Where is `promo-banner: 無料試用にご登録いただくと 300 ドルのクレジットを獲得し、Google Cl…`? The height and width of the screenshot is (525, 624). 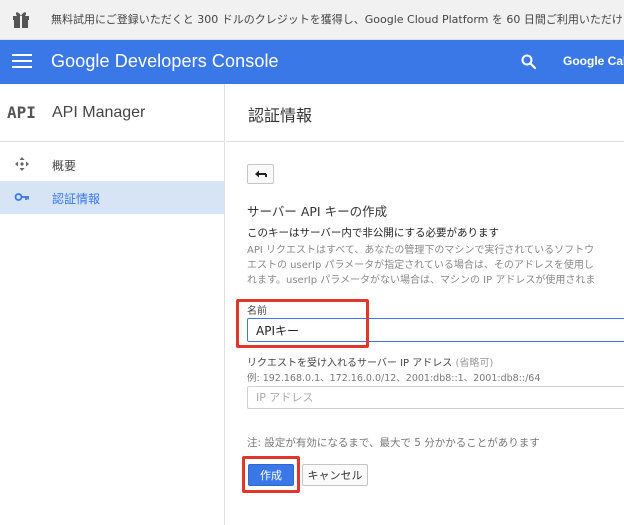
promo-banner: 無料試用にご登録いただくと 300 ドルのクレジットを獲得し、Google Cl… is located at coordinates (312, 20).